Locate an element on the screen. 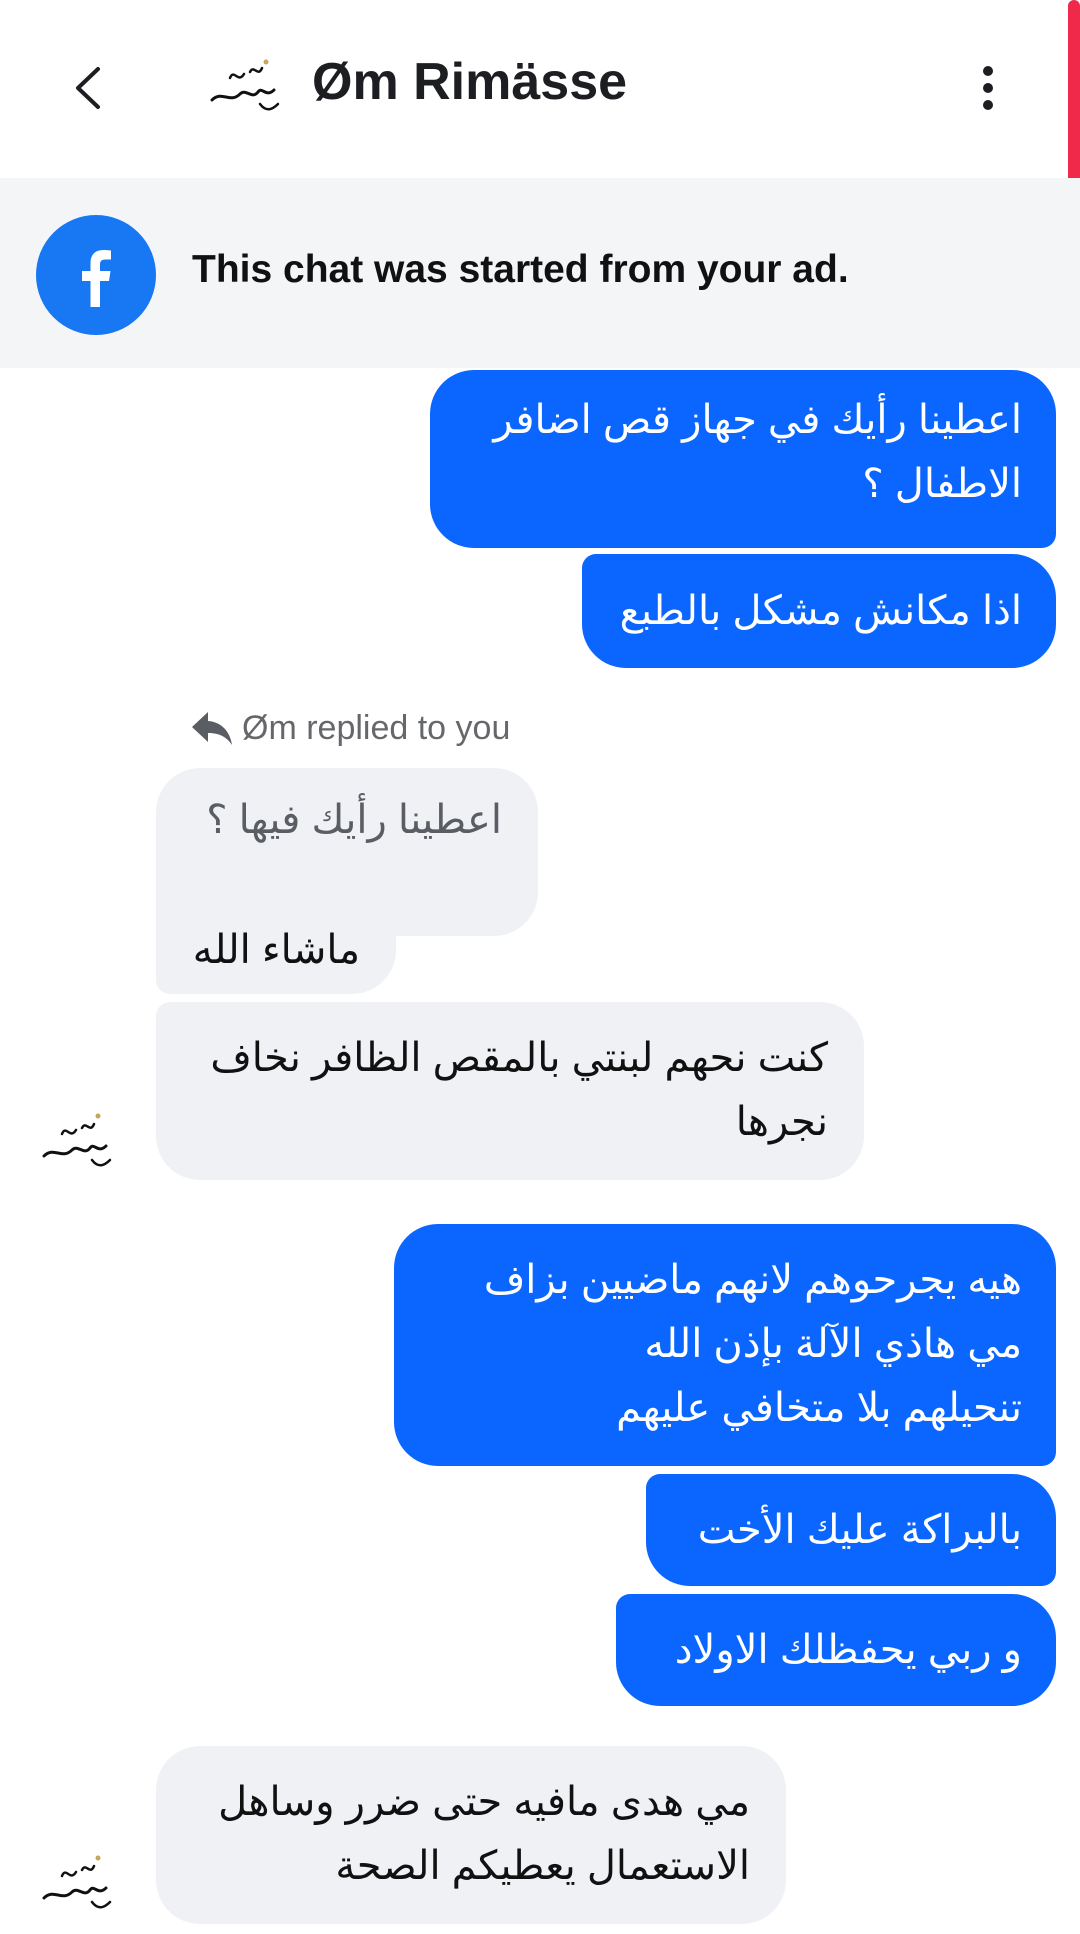 Image resolution: width=1080 pixels, height=1934 pixels. ad-origin-text: This chat was started from your ad. is located at coordinates (520, 269).